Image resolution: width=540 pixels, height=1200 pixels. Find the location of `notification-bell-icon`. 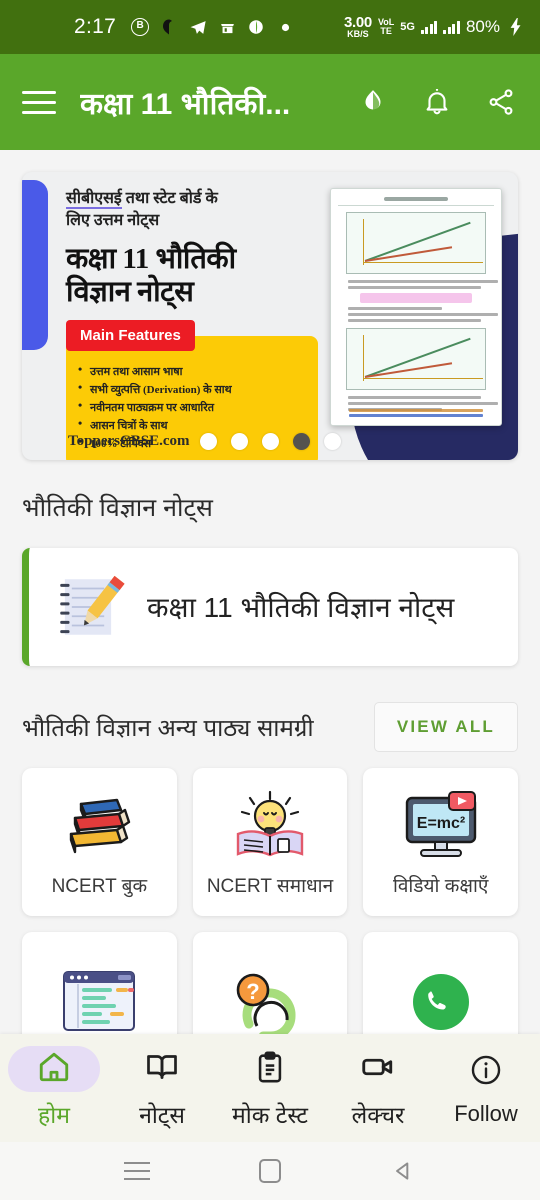

notification-bell-icon is located at coordinates (437, 102).